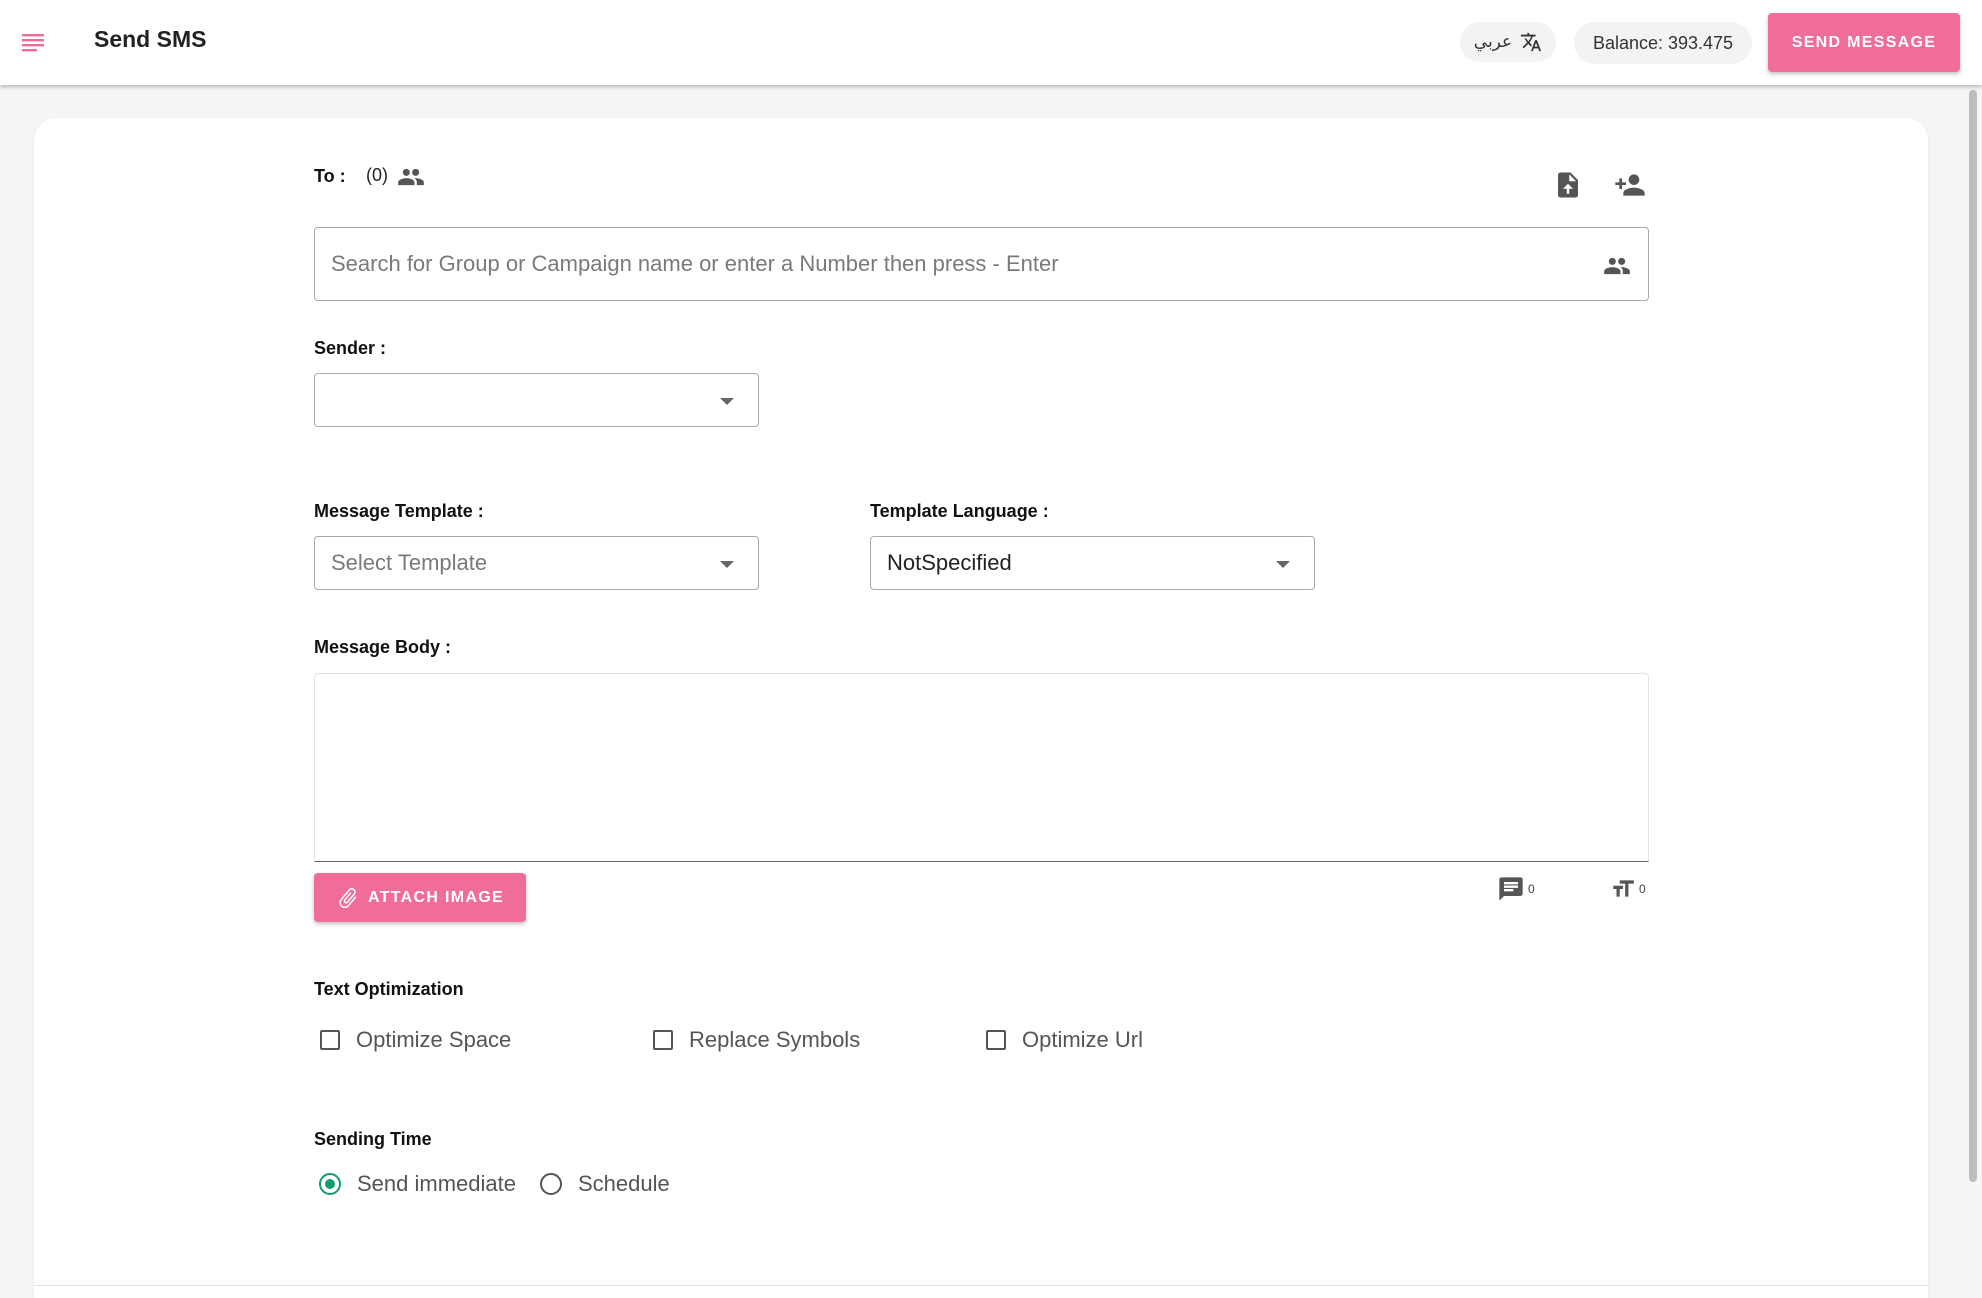 This screenshot has height=1298, width=1982. I want to click on replace-symbols-label: Replace Symbols, so click(775, 1039).